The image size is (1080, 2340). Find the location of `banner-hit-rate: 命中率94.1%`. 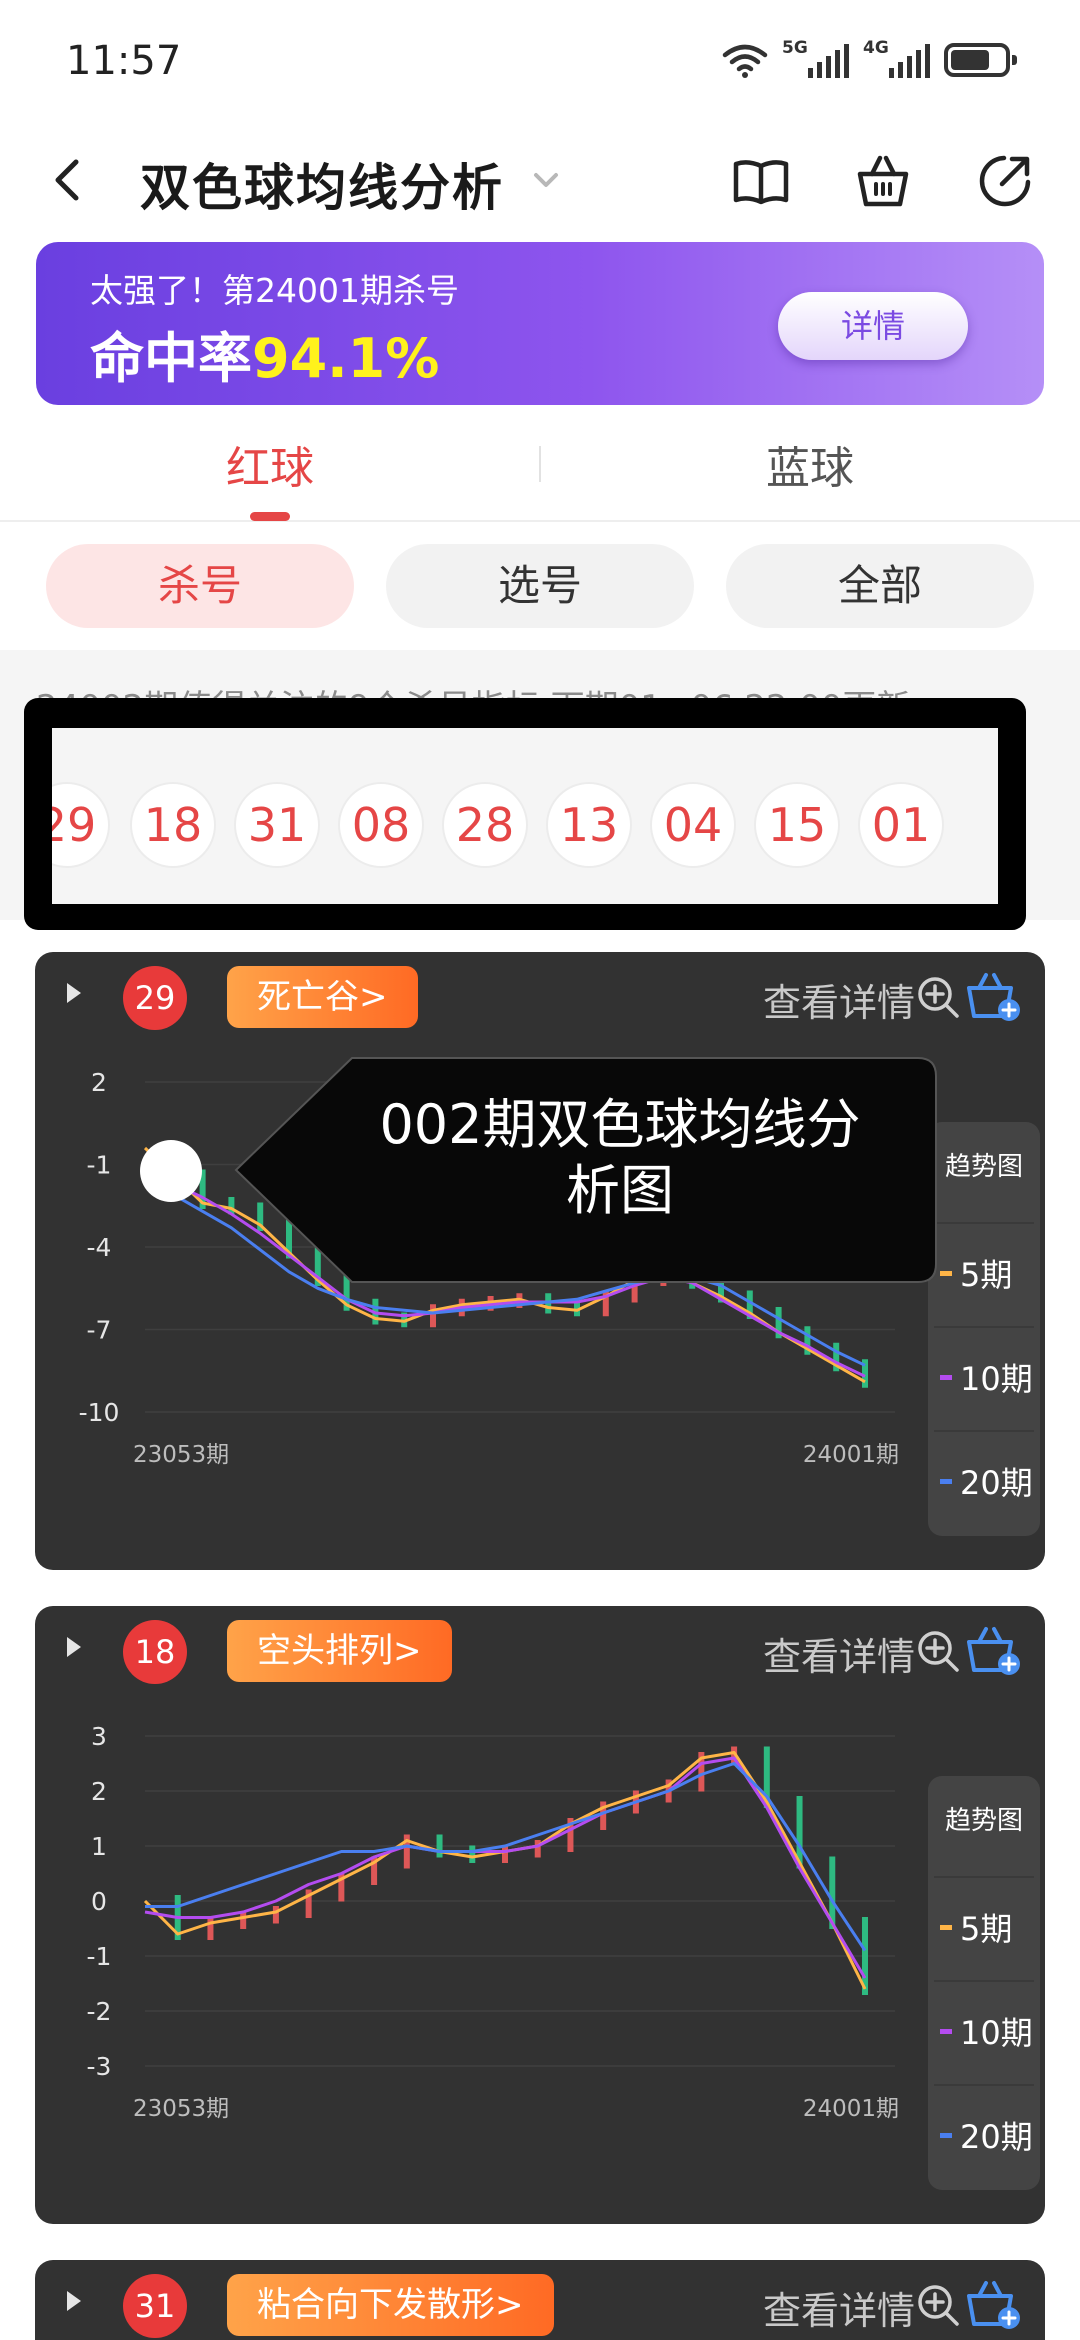

banner-hit-rate: 命中率94.1% is located at coordinates (264, 353).